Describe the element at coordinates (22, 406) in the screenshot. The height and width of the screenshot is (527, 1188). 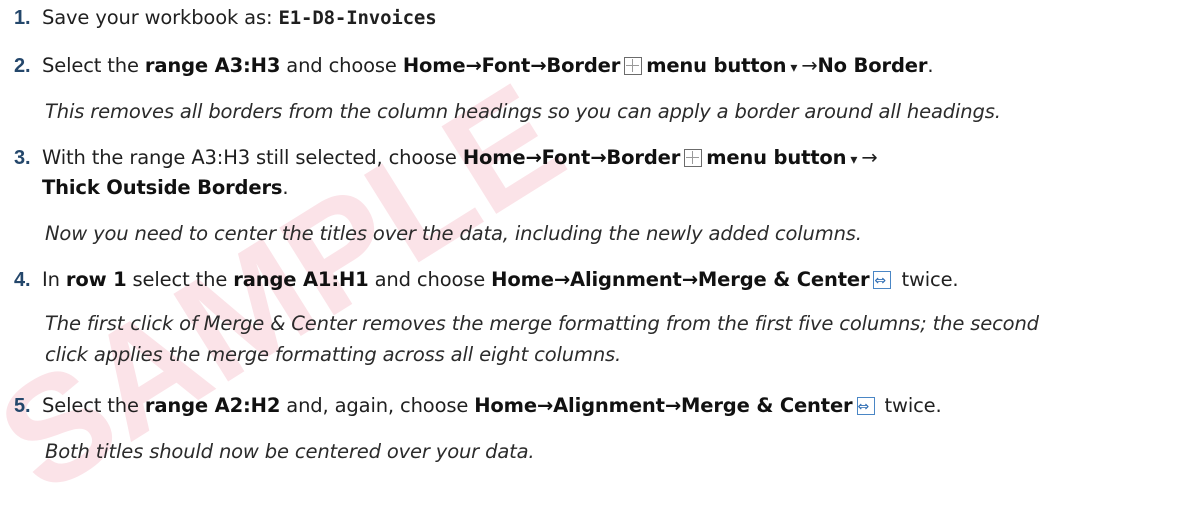
I see `step-number: 5.` at that location.